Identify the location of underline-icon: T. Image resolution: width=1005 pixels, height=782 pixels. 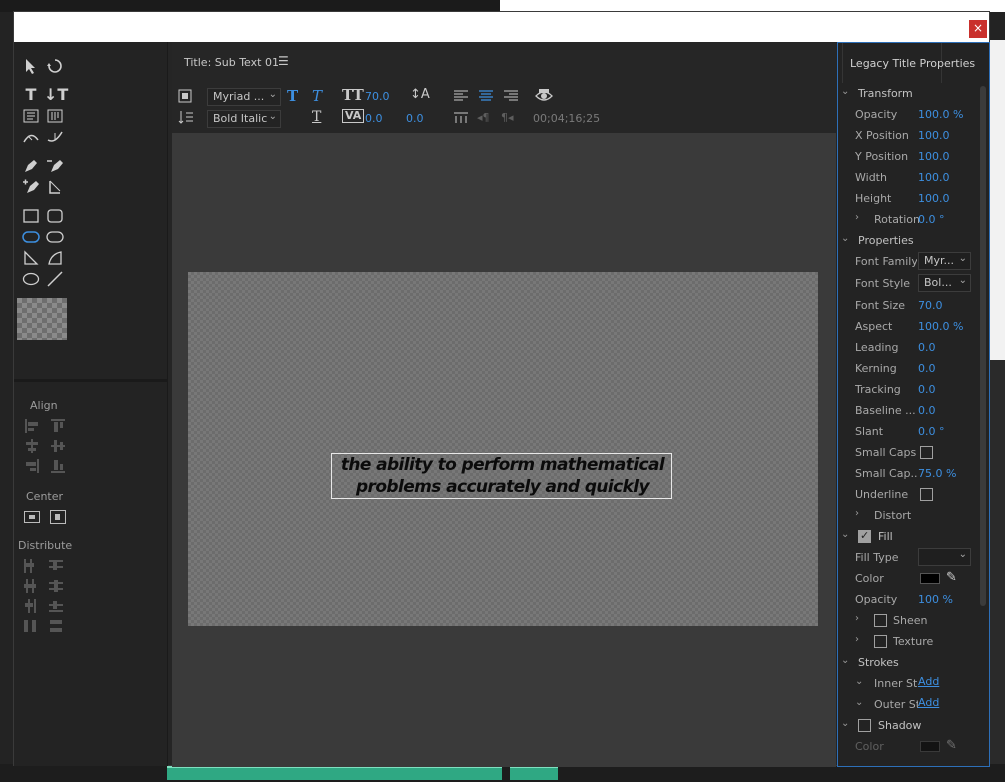
(316, 117).